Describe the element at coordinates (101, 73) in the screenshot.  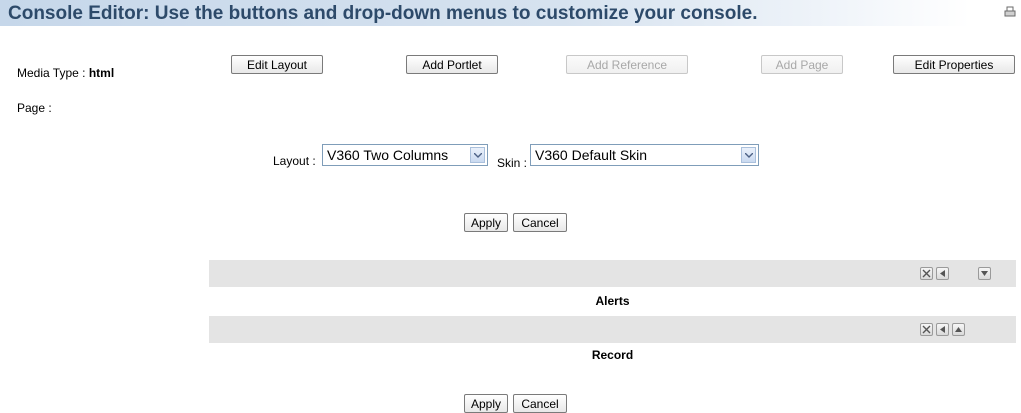
I see `media-type-value: html` at that location.